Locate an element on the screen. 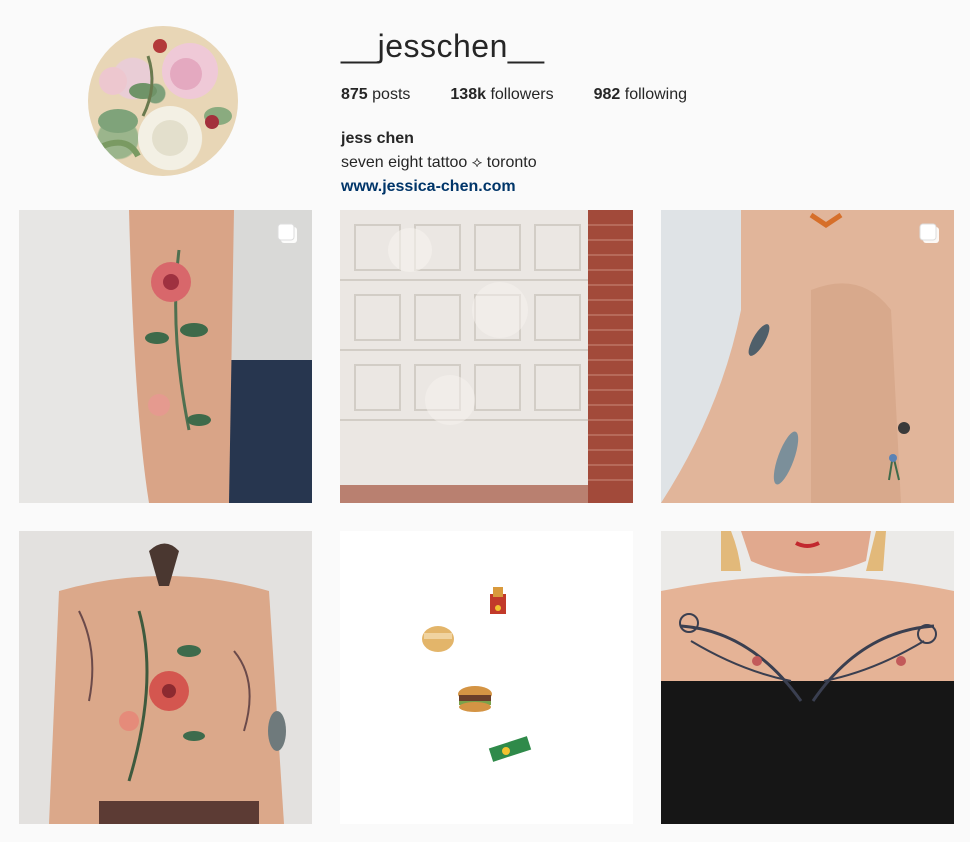 The height and width of the screenshot is (842, 970). profile-avatar is located at coordinates (163, 101).